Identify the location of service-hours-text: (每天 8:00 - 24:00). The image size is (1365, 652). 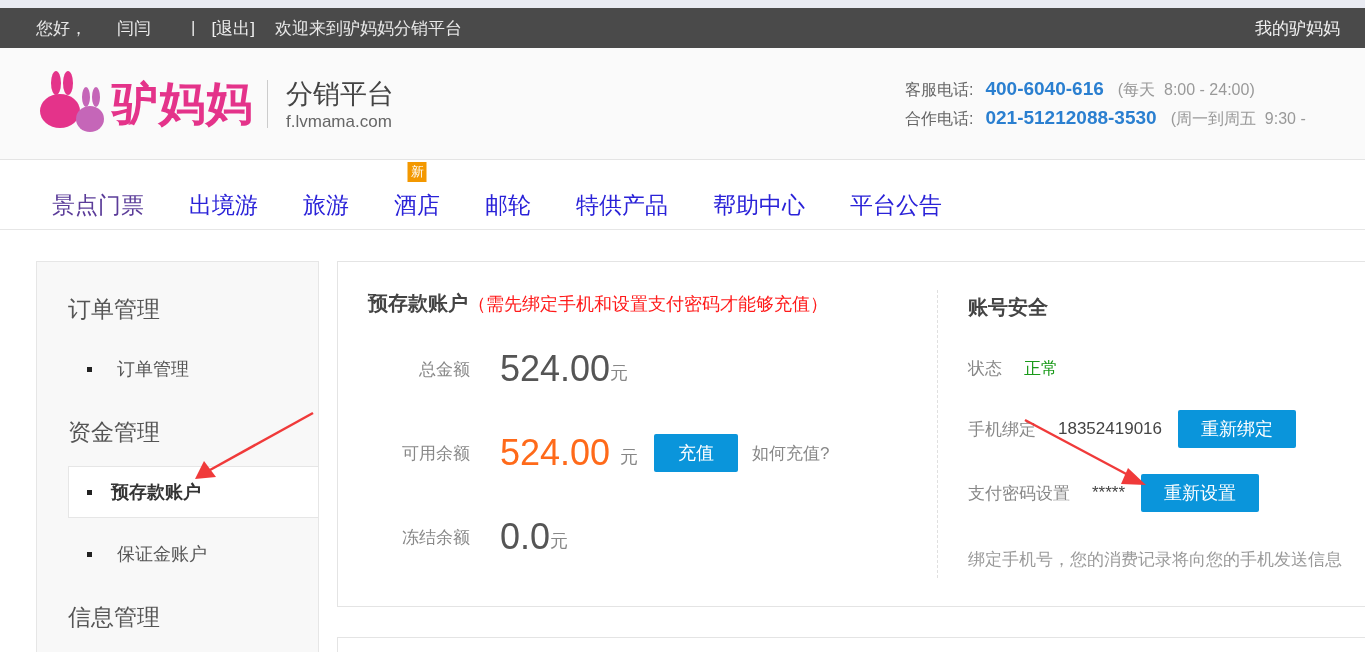
(1186, 89).